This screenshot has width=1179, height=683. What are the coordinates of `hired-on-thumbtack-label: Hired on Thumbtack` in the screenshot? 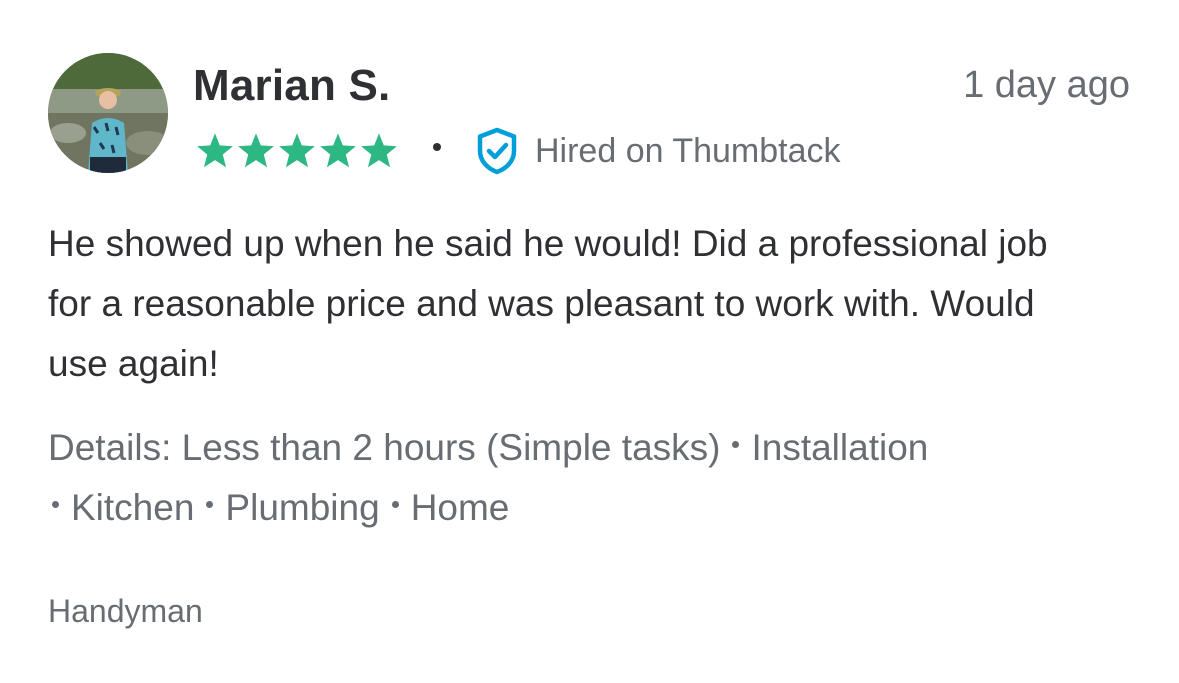 It's located at (688, 151).